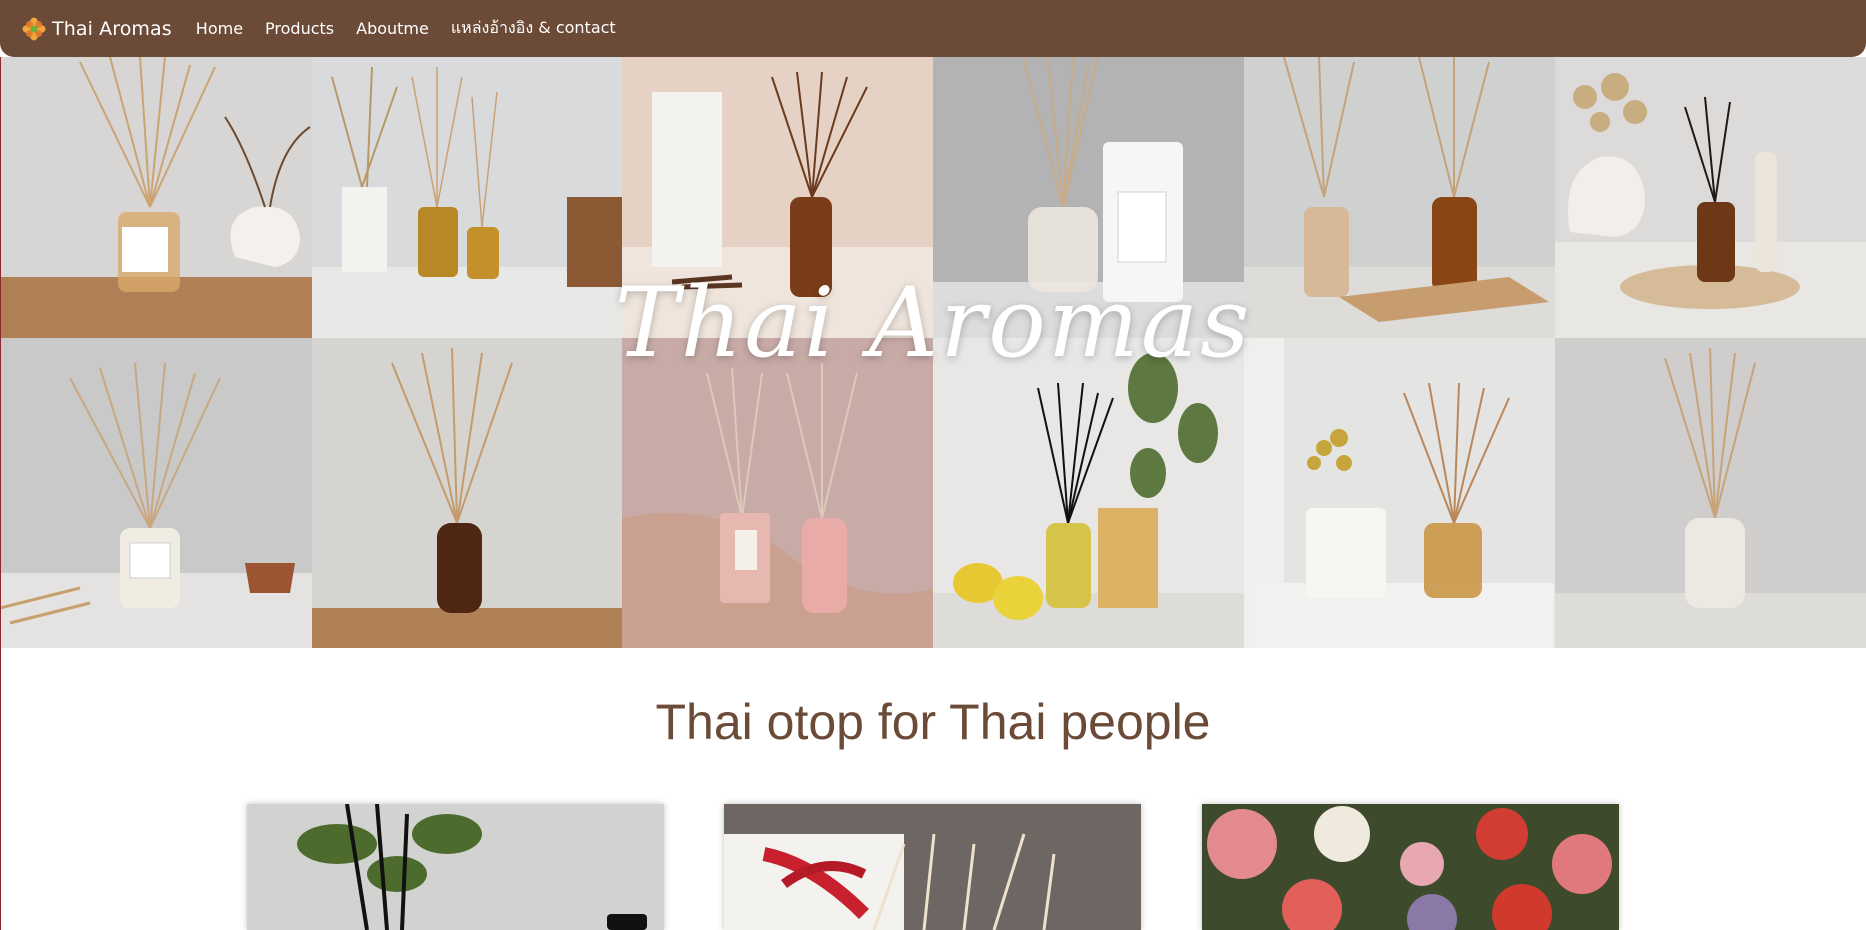  I want to click on flower-logo-icon, so click(34, 28).